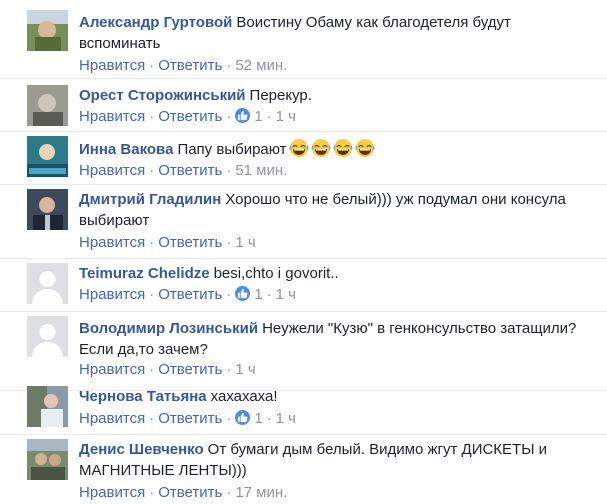 Image resolution: width=607 pixels, height=504 pixels. Describe the element at coordinates (261, 492) in the screenshot. I see `timestamp: 17 мин.` at that location.